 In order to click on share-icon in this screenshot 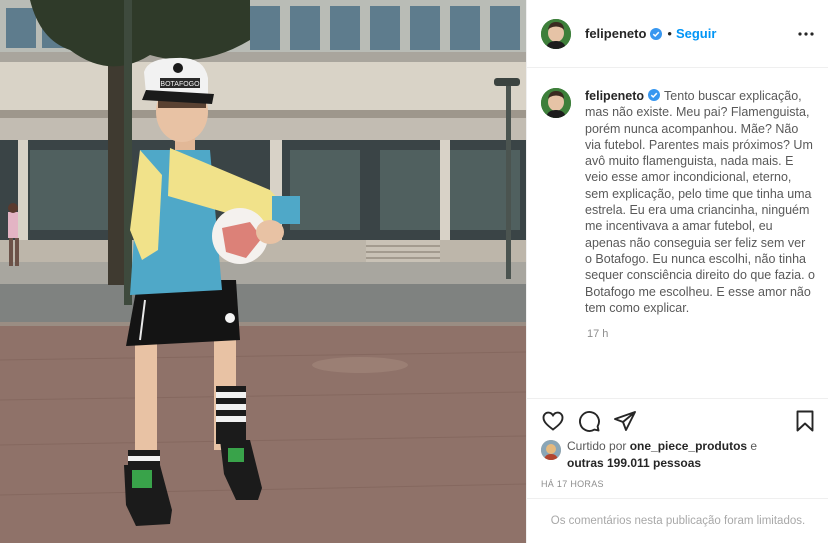, I will do `click(625, 421)`.